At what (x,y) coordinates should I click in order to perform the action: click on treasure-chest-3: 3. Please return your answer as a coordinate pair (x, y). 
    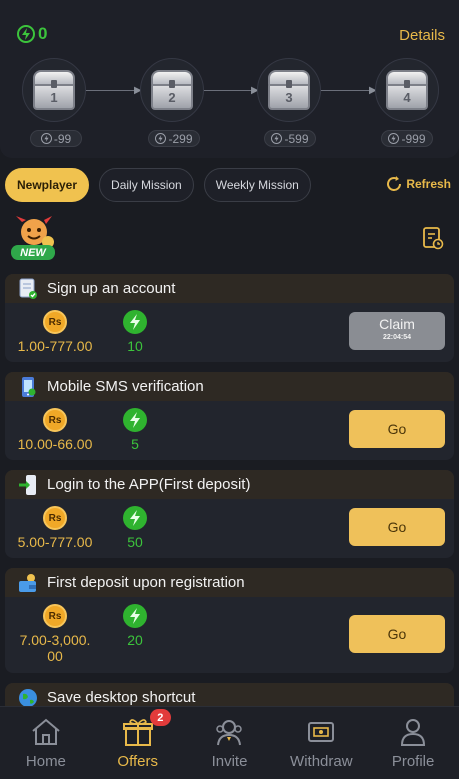
    Looking at the image, I should click on (289, 90).